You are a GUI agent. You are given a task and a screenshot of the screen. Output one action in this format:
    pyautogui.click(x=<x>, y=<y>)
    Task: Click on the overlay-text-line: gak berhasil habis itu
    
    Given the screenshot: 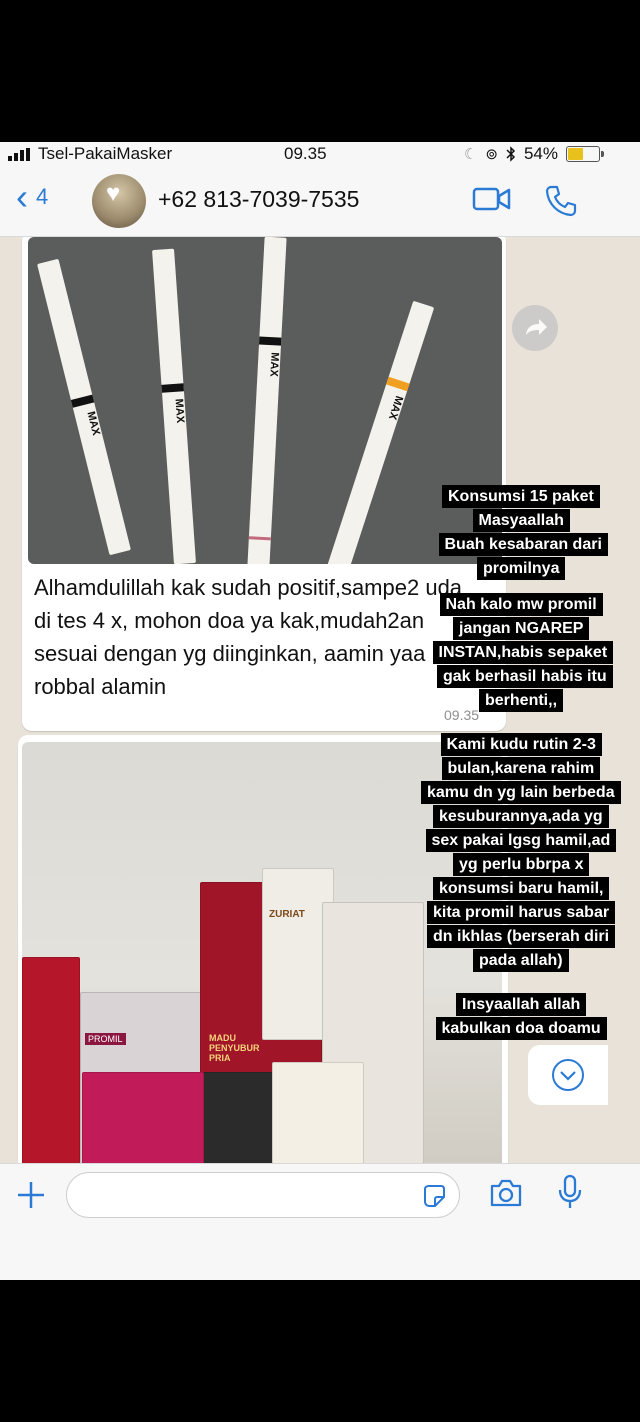 What is the action you would take?
    pyautogui.click(x=525, y=676)
    